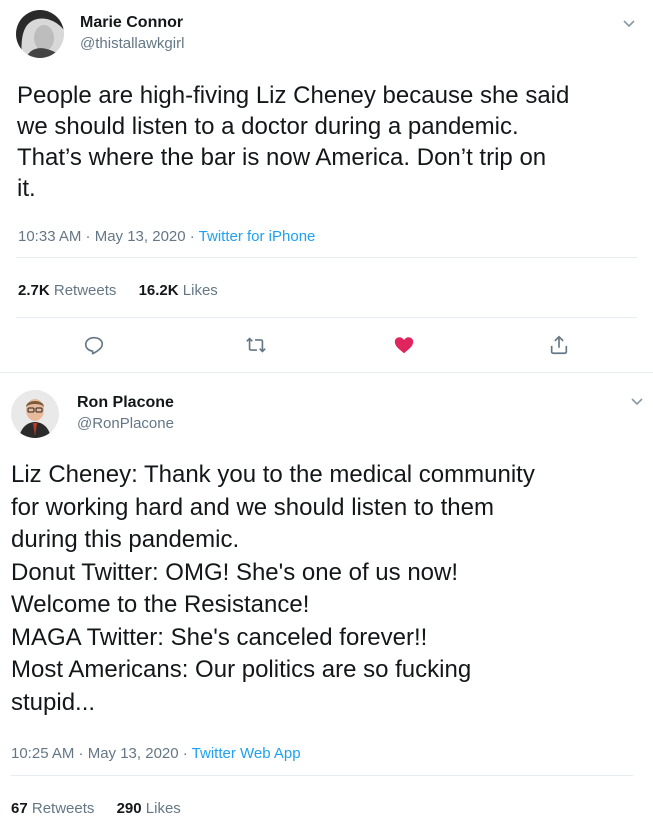 This screenshot has width=653, height=826. I want to click on tweet-source-link: Twitter for iPhone, so click(257, 236).